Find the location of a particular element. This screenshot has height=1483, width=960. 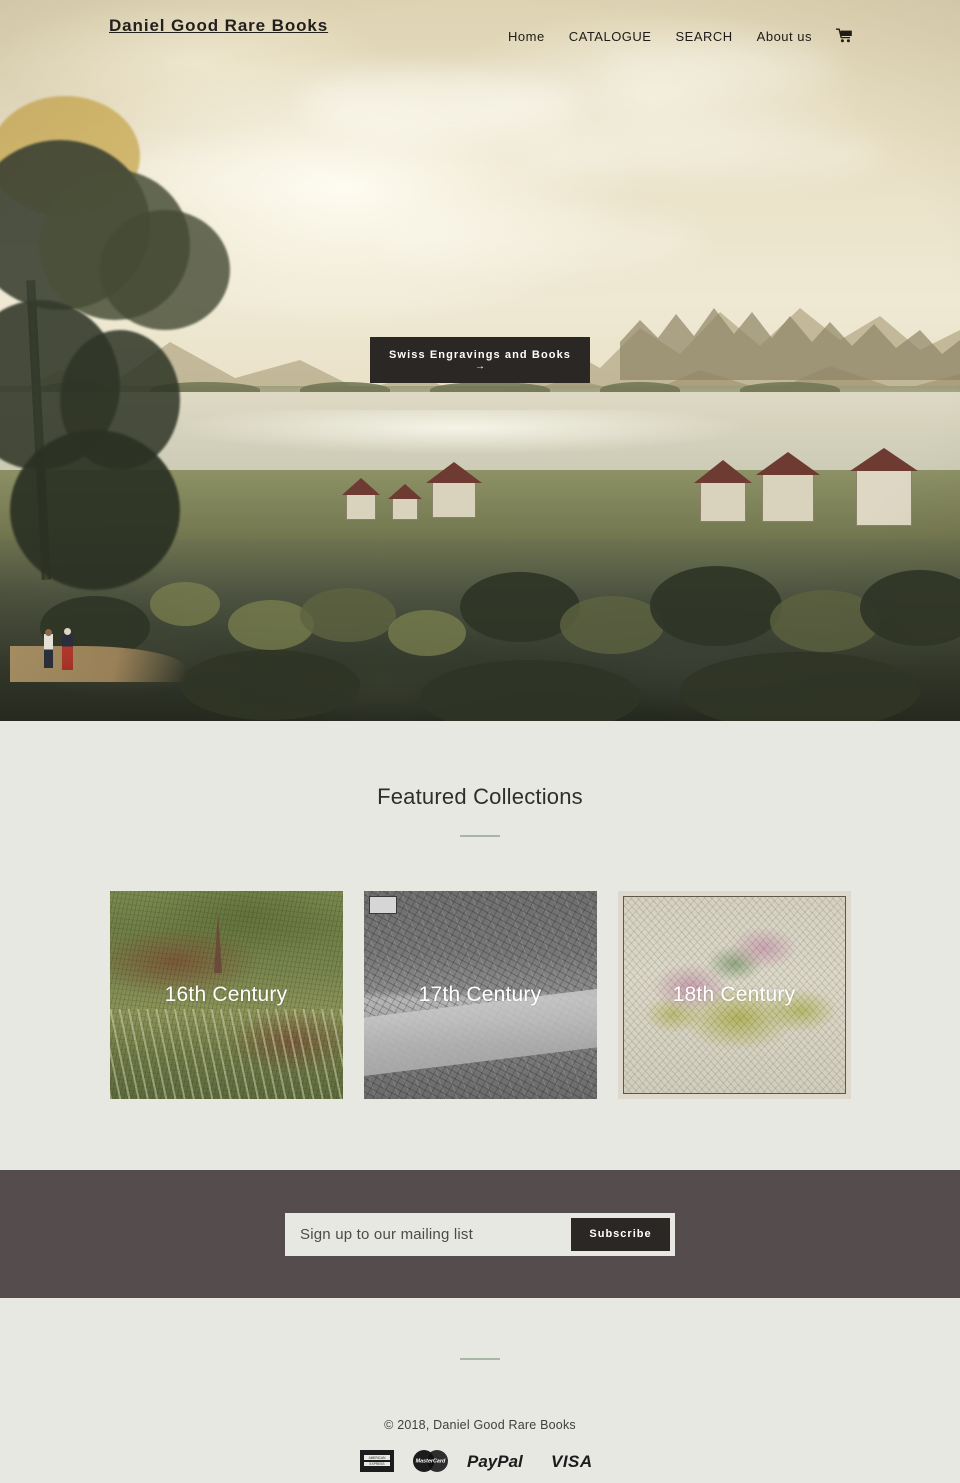

footer-divider is located at coordinates (480, 1359).